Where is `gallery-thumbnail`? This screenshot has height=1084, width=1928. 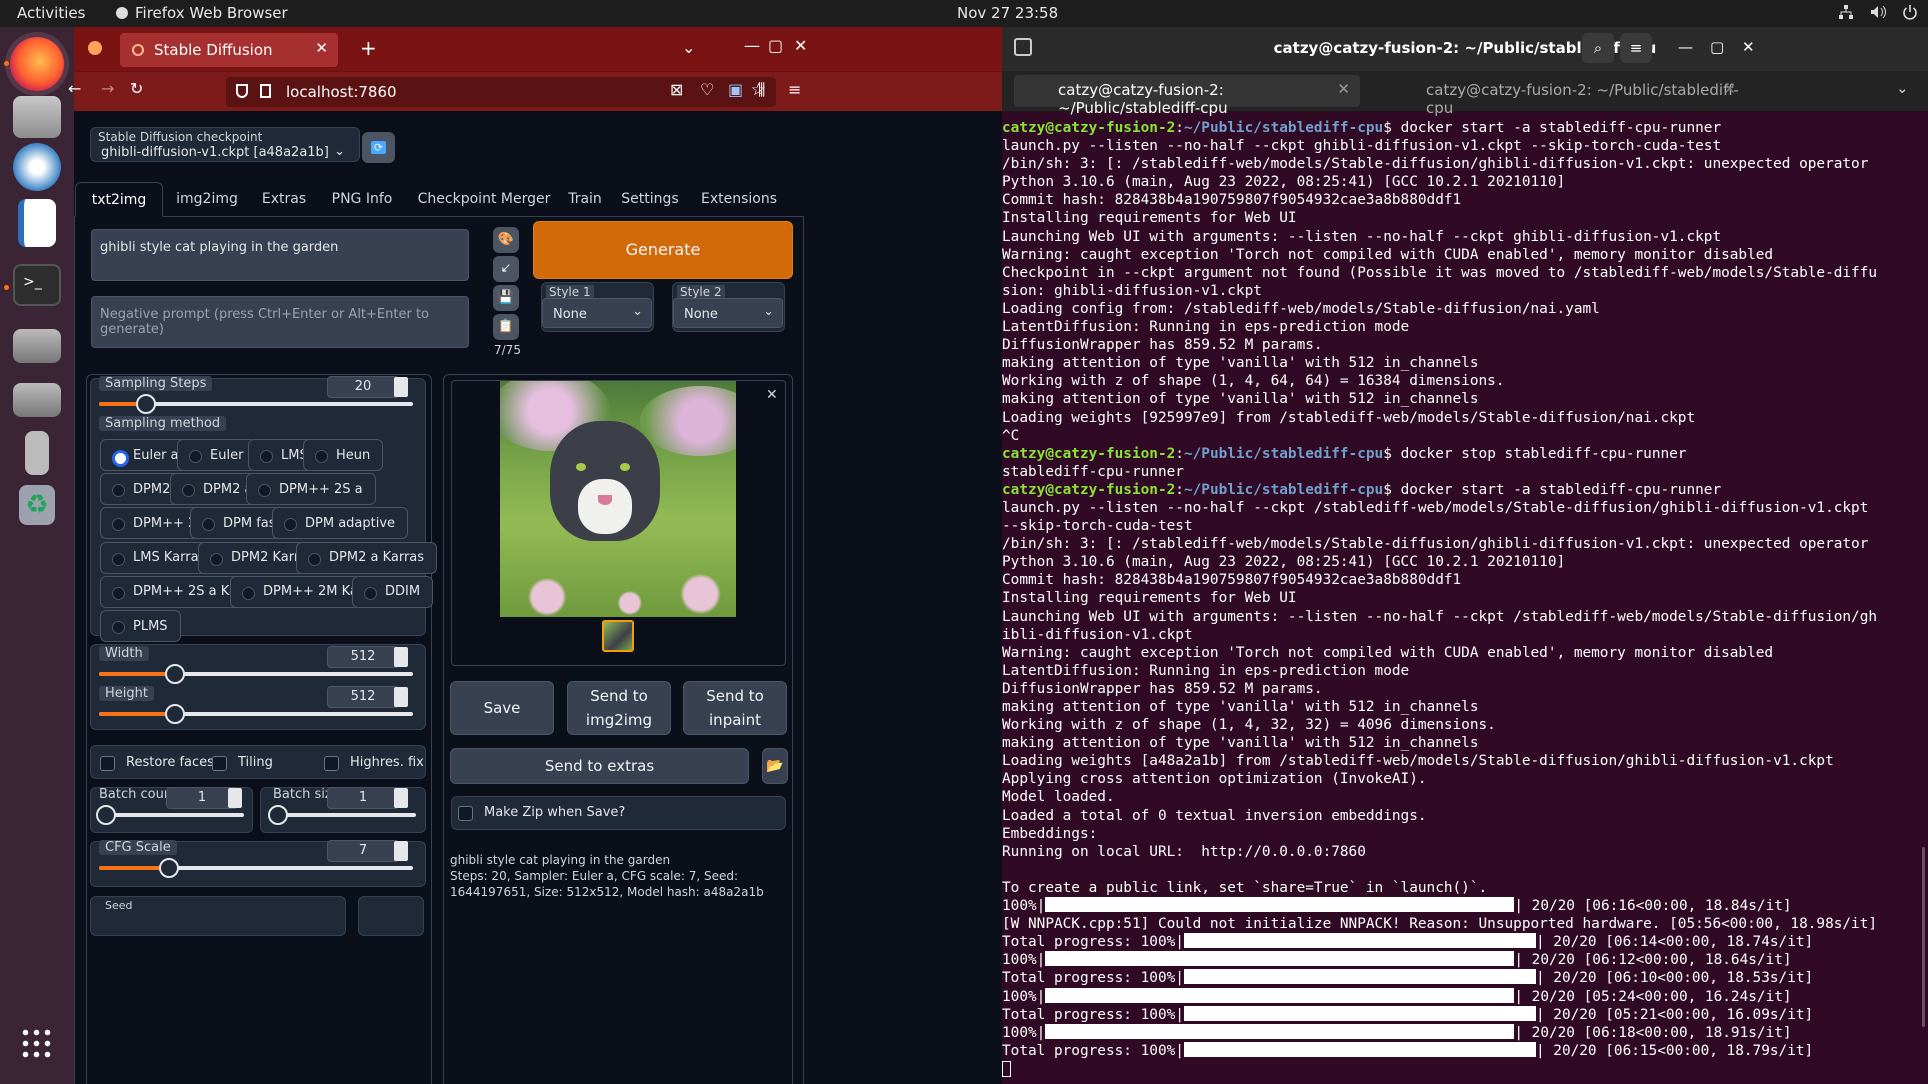
gallery-thumbnail is located at coordinates (618, 636).